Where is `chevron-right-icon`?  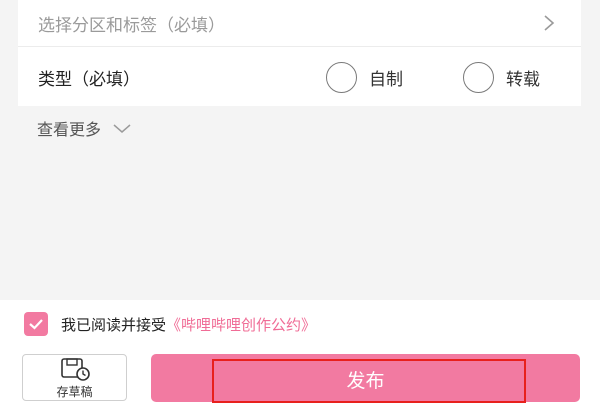
chevron-right-icon is located at coordinates (549, 23).